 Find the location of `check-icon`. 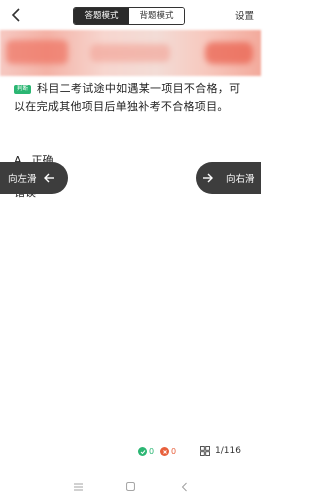

check-icon is located at coordinates (142, 451).